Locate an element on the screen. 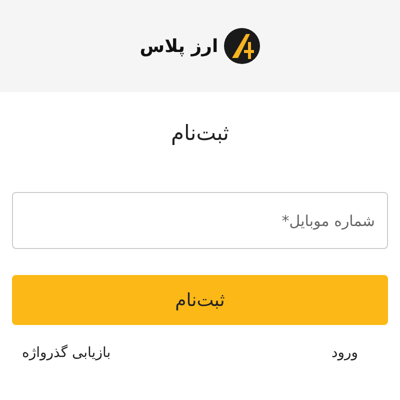 The image size is (400, 400). page-title: ثبت‌نام is located at coordinates (200, 133).